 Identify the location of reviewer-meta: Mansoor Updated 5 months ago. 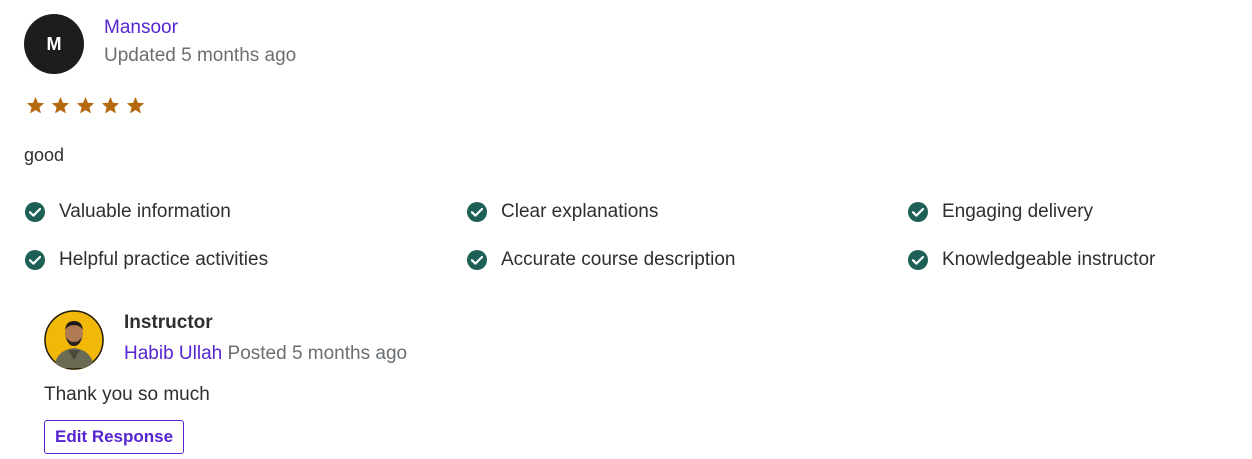
(200, 40).